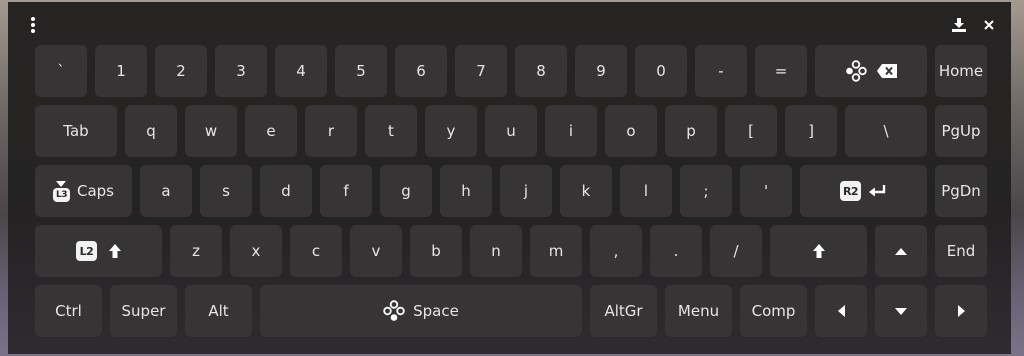  Describe the element at coordinates (706, 191) in the screenshot. I see `key-semicolon: ;` at that location.